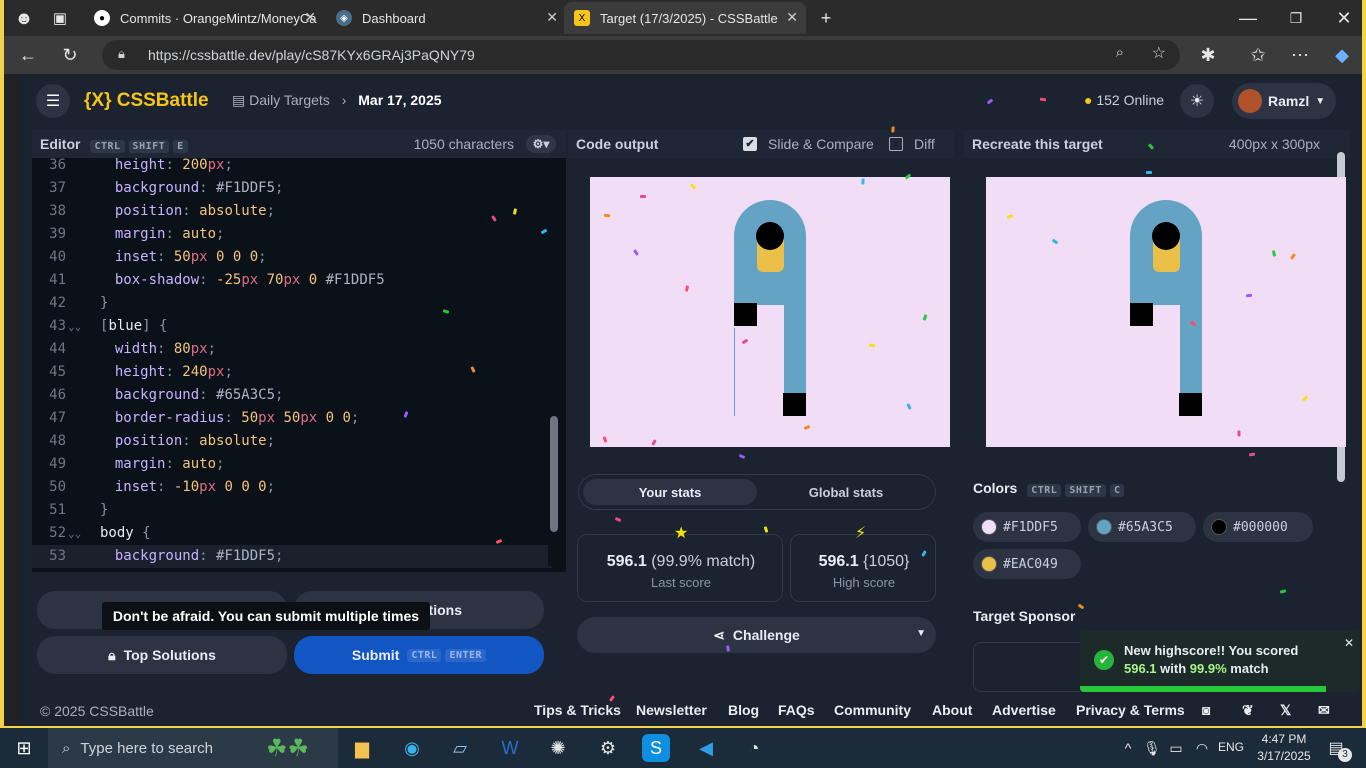  Describe the element at coordinates (1130, 710) in the screenshot. I see `footer-link-privacy: Privacy & Terms` at that location.